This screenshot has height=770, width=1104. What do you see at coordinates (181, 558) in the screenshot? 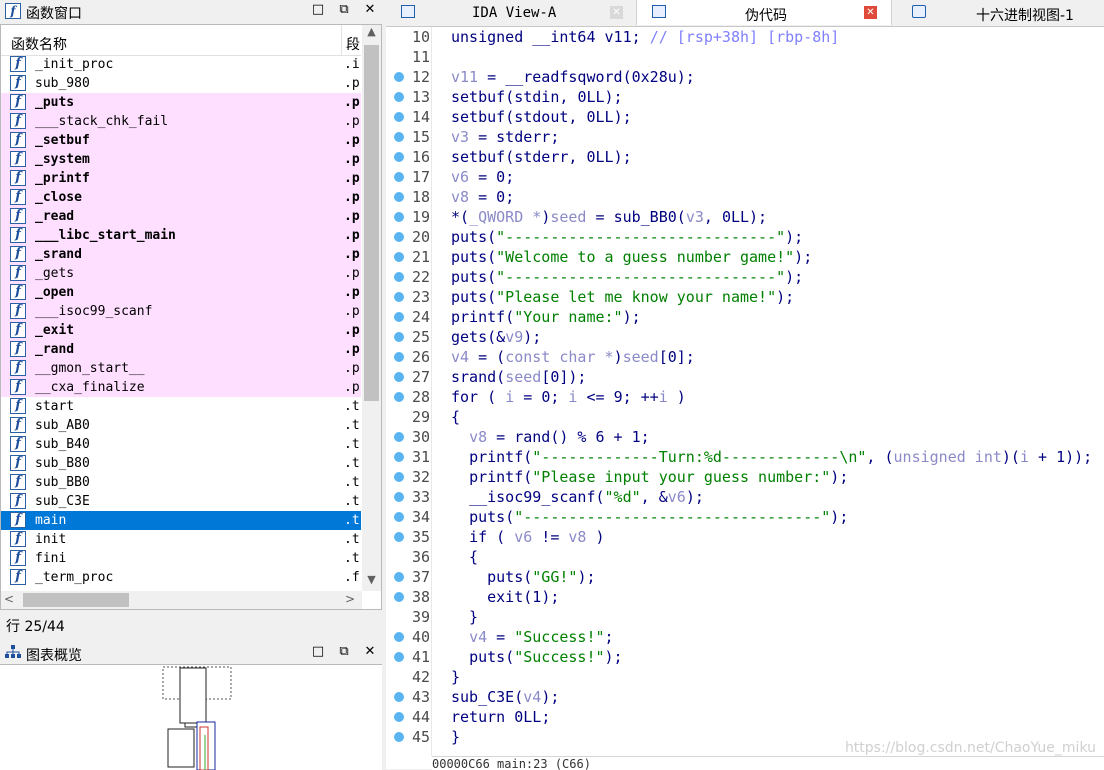
I see `function-row: f fini .t` at bounding box center [181, 558].